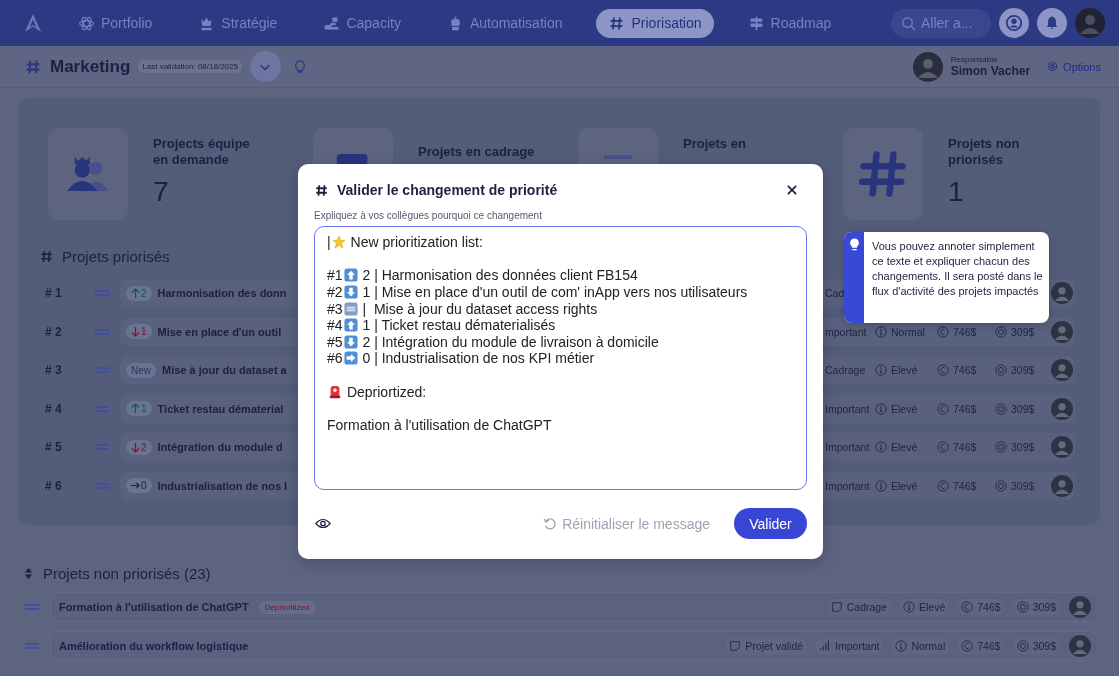 The image size is (1119, 676). Describe the element at coordinates (990, 71) in the screenshot. I see `owner-name: Simon Vacher` at that location.